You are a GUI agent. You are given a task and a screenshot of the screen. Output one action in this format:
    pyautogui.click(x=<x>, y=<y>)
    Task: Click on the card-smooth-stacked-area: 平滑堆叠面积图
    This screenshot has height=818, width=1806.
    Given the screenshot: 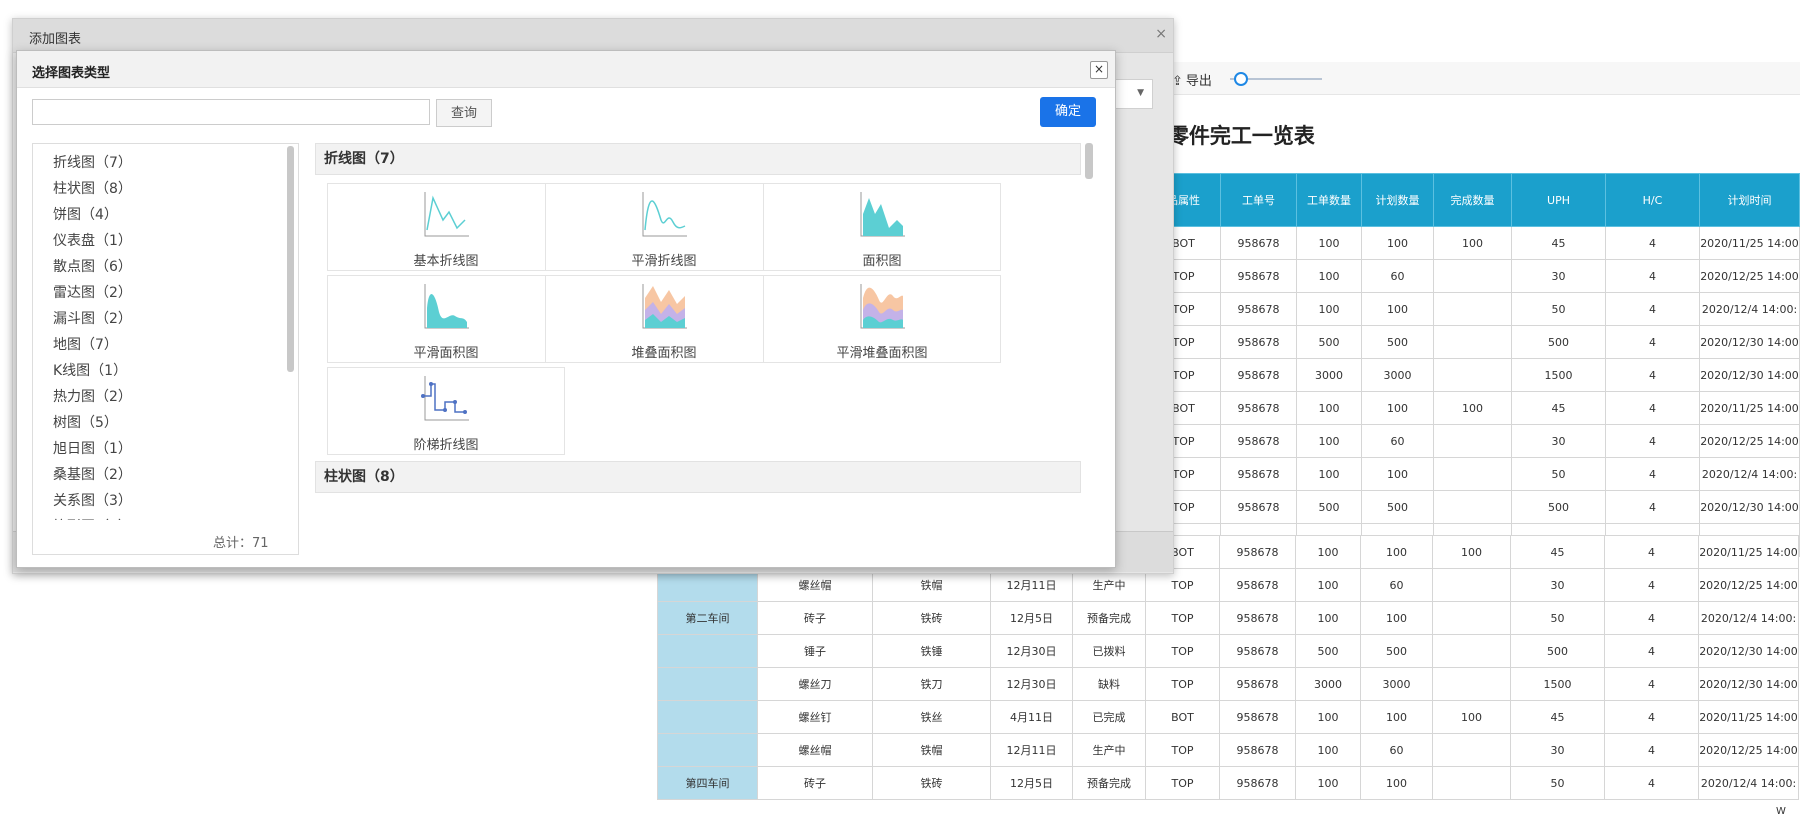 What is the action you would take?
    pyautogui.click(x=882, y=319)
    